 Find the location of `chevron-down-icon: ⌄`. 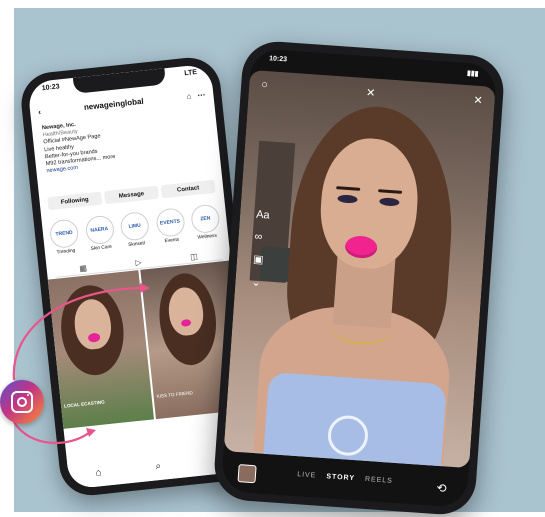

chevron-down-icon: ⌄ is located at coordinates (258, 283).